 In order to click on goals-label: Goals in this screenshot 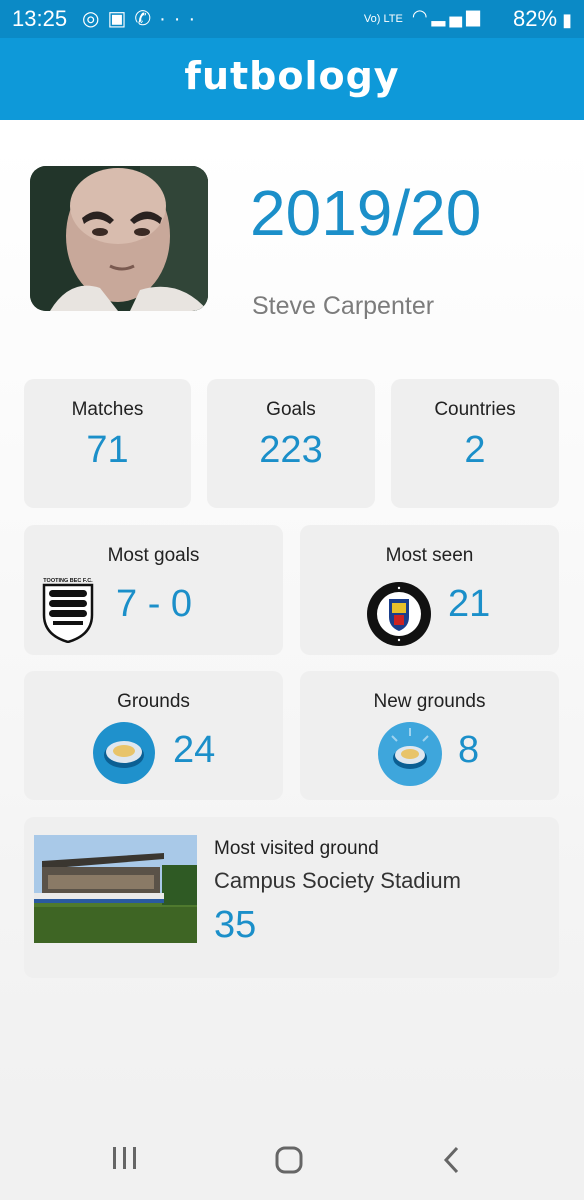, I will do `click(291, 409)`.